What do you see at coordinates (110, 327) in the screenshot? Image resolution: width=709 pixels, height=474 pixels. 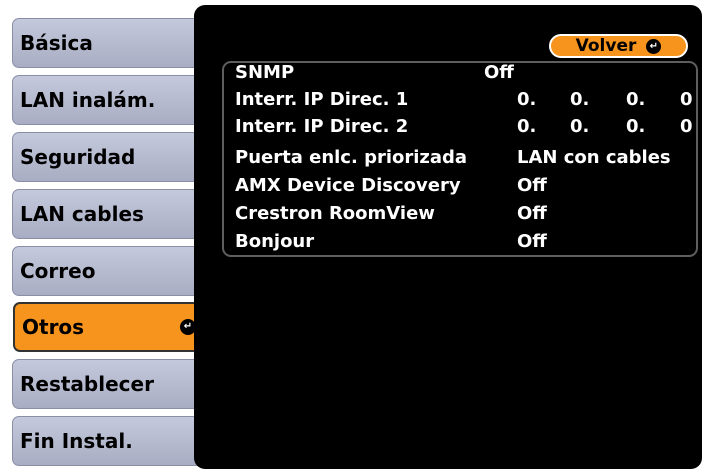 I see `menu-item-otros: Otros ↵` at bounding box center [110, 327].